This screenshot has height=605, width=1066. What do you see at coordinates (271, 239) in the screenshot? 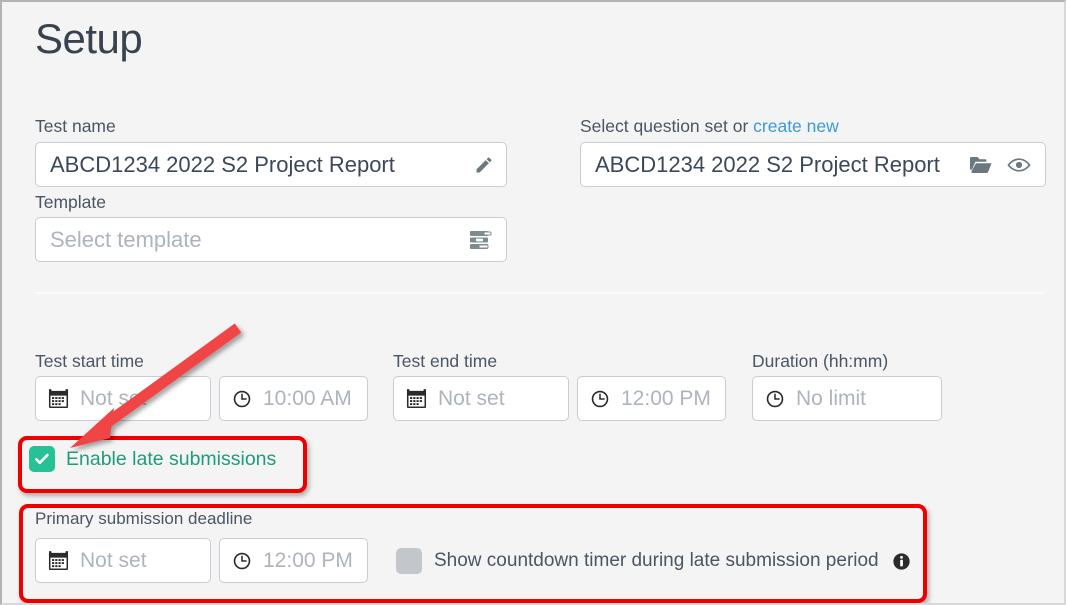
I see `template-select: Select template` at bounding box center [271, 239].